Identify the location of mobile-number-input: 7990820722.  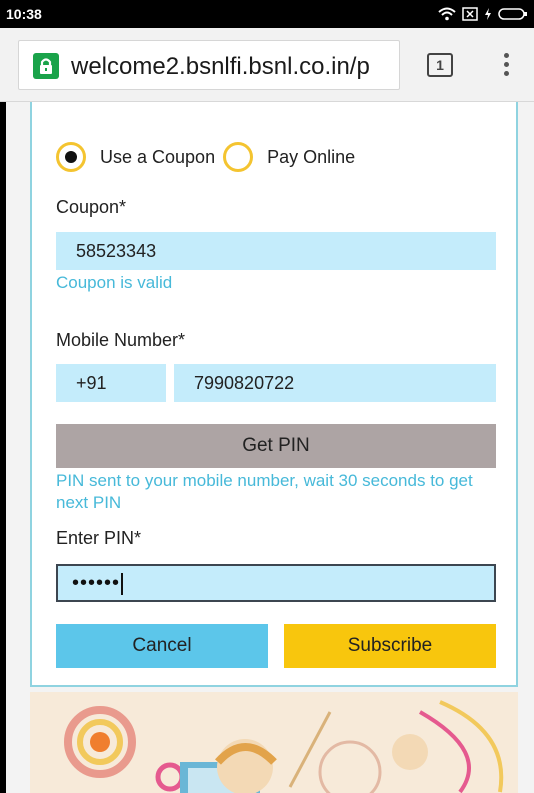
(335, 383).